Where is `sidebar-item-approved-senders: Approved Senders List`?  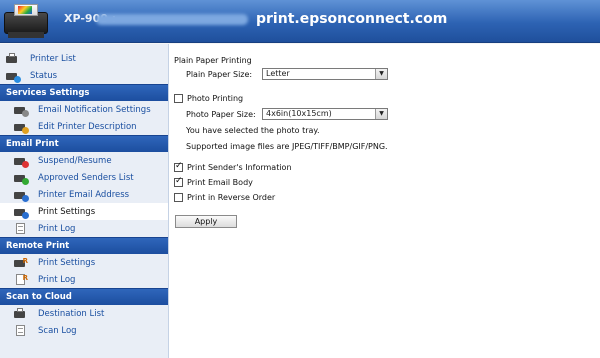
sidebar-item-approved-senders: Approved Senders List is located at coordinates (84, 177).